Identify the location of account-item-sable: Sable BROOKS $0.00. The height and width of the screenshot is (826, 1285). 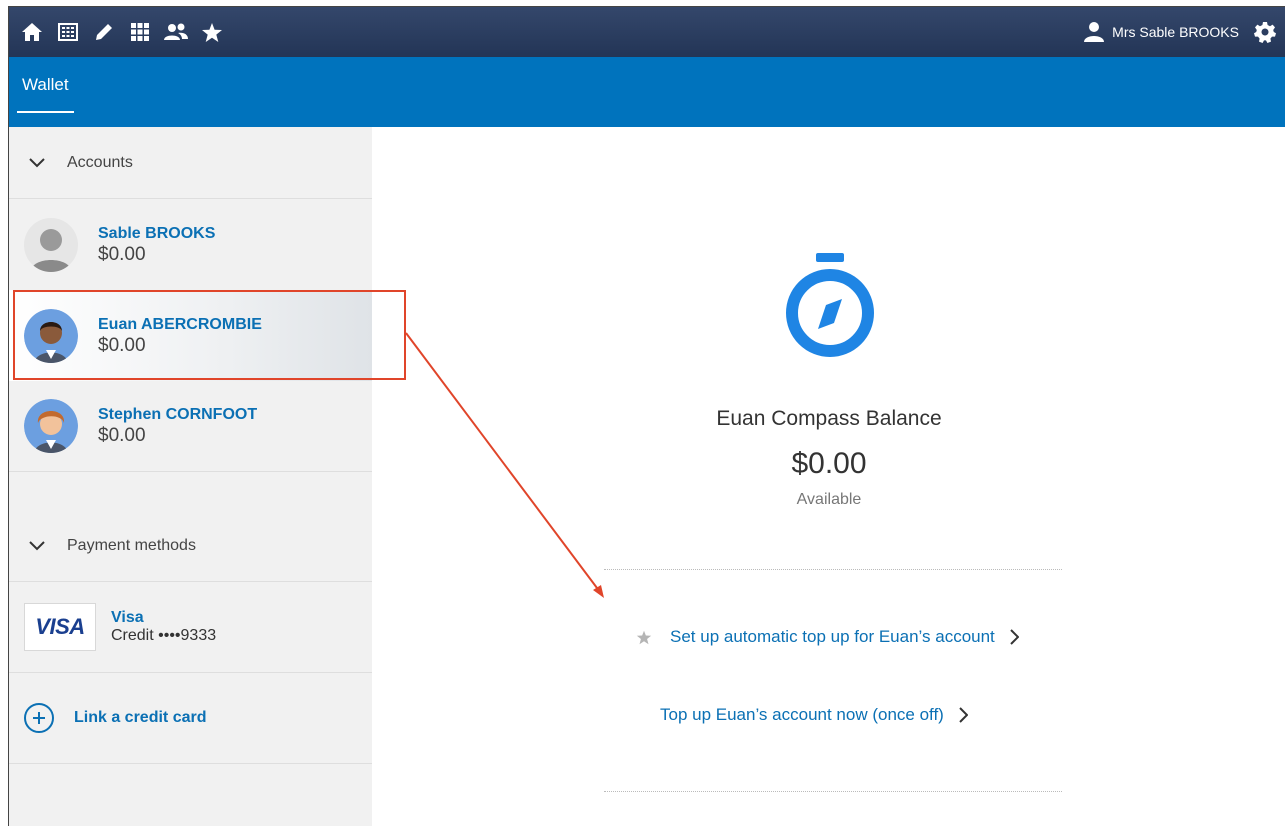
(190, 244).